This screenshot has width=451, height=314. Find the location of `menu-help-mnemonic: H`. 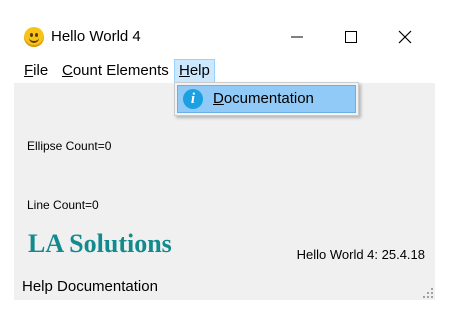

menu-help-mnemonic: H is located at coordinates (184, 70).